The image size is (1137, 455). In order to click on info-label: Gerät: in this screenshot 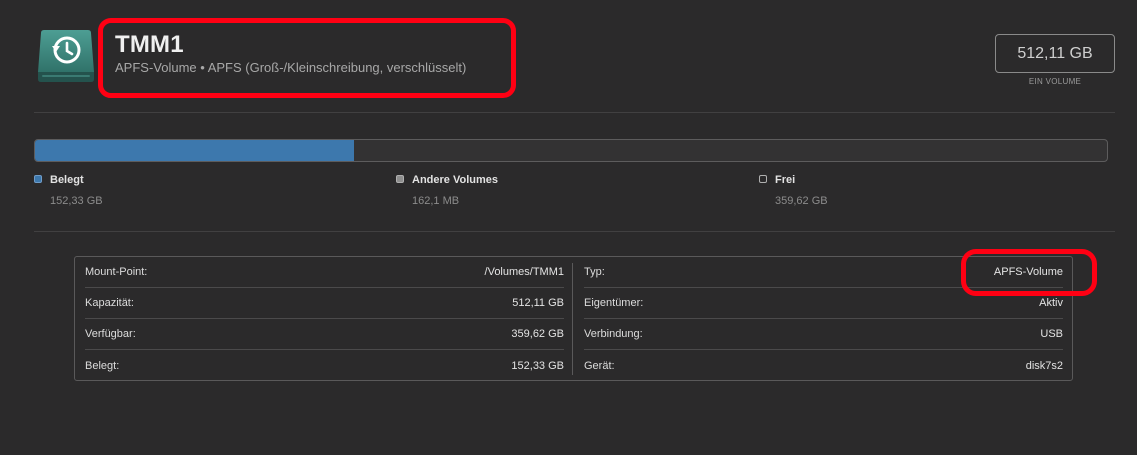, I will do `click(599, 365)`.